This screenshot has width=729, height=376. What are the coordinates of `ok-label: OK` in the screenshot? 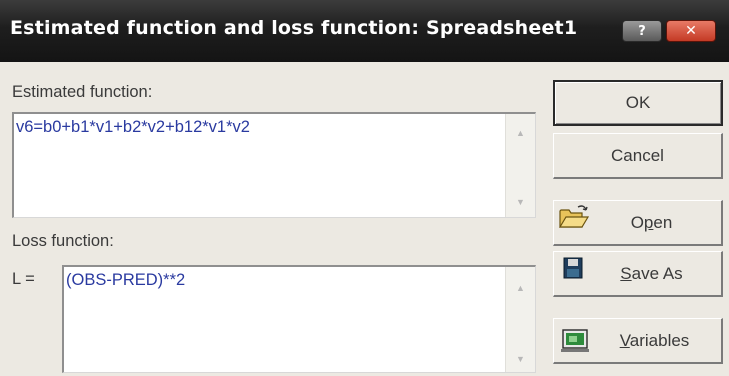 It's located at (638, 102).